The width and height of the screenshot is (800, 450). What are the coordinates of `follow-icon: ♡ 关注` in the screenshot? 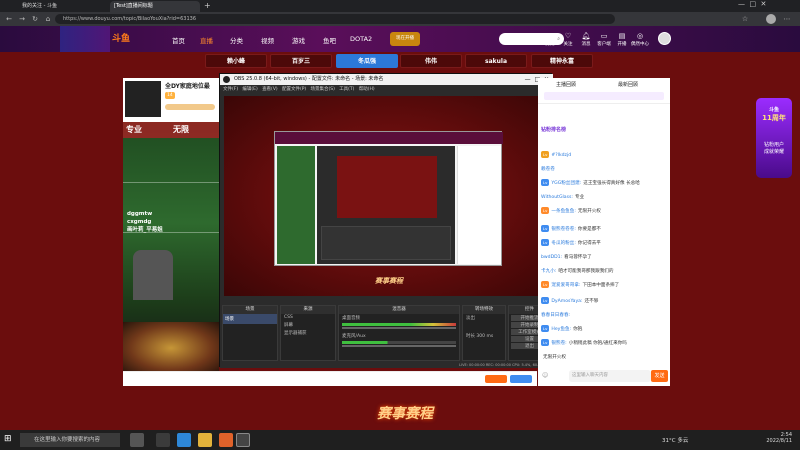 It's located at (568, 39).